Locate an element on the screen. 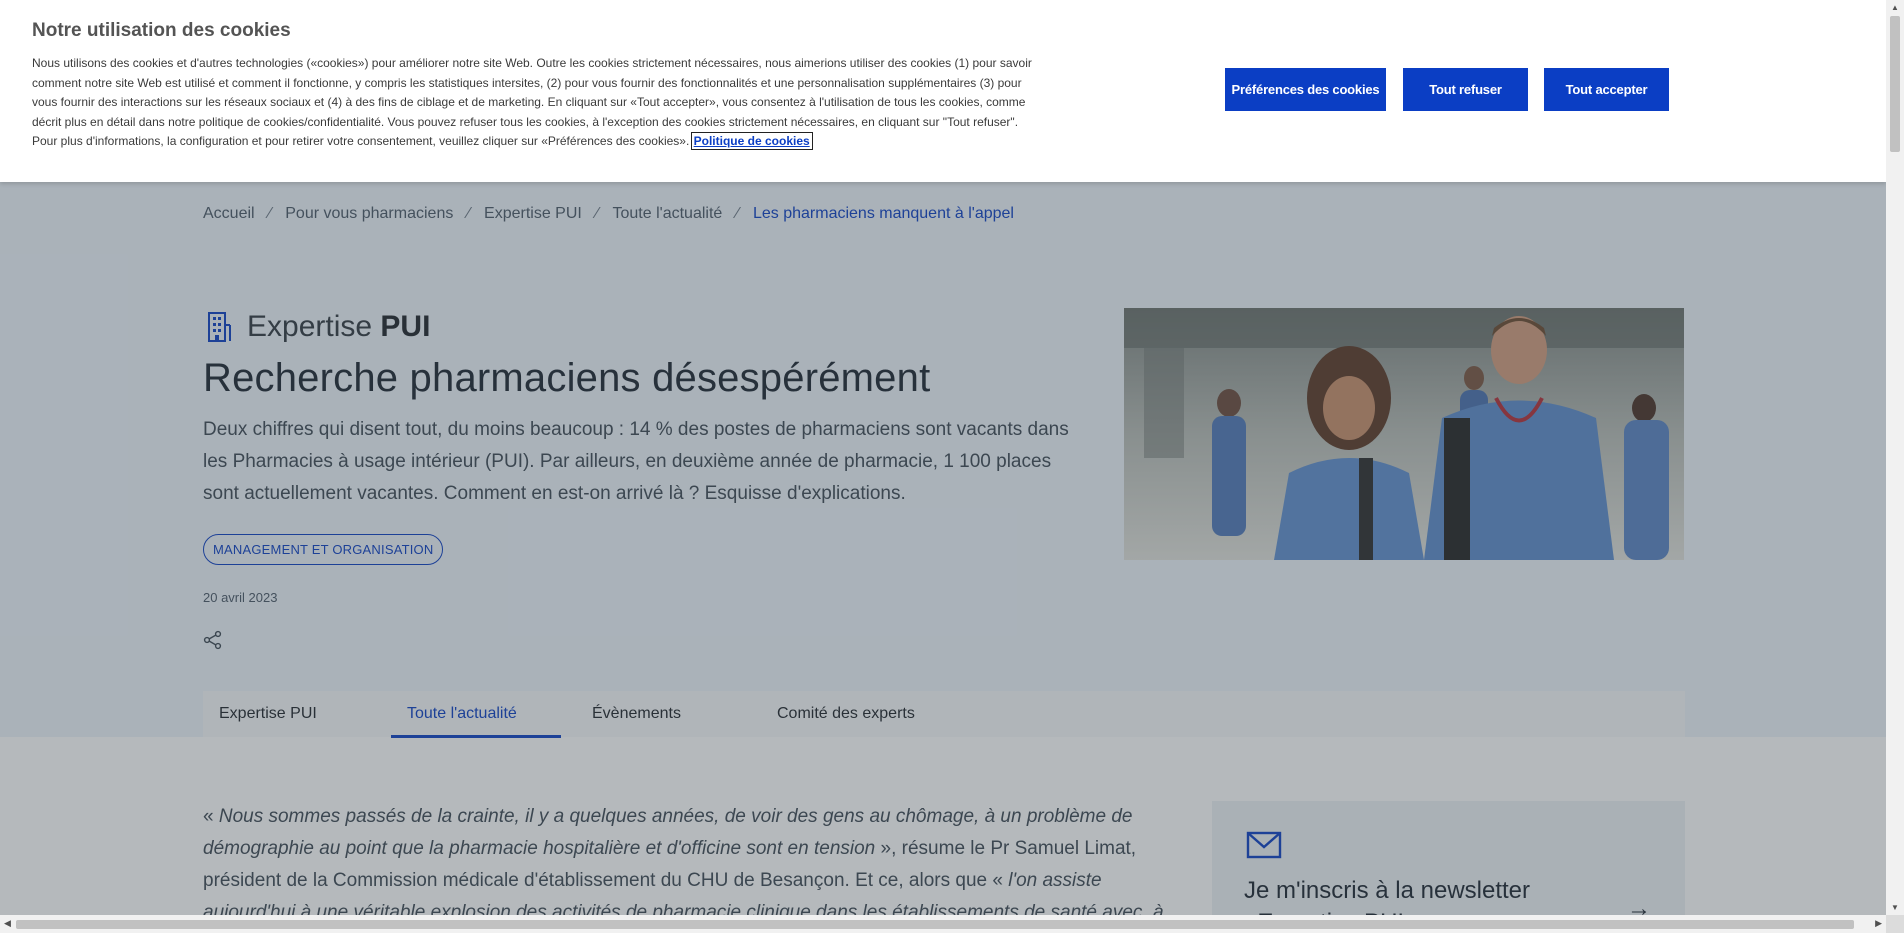  horizontal-scrollbar: ◀ ▶ is located at coordinates (943, 924).